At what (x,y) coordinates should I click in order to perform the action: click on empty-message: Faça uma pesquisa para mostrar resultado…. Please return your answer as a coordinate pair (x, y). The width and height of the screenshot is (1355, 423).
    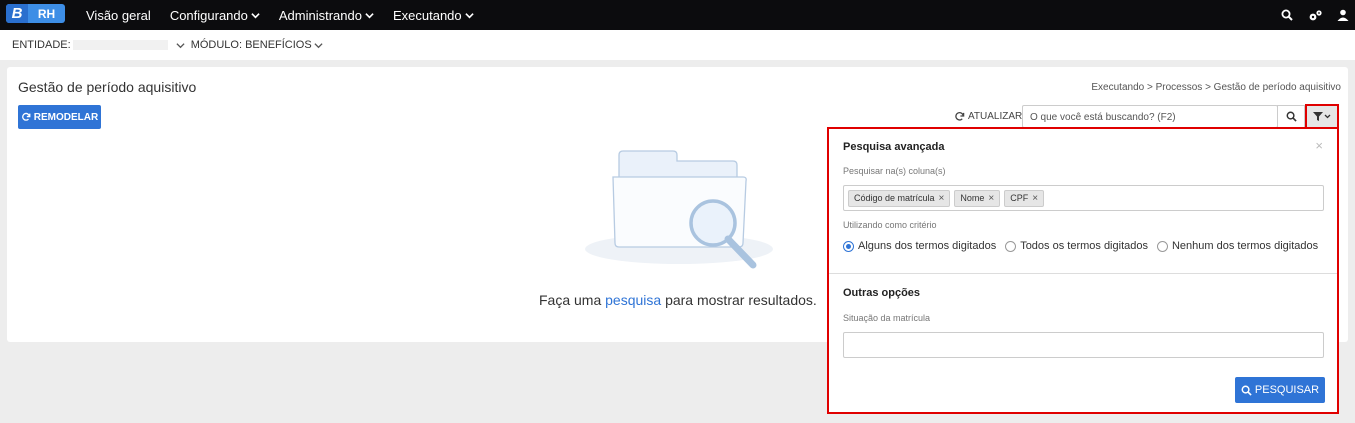
    Looking at the image, I should click on (678, 300).